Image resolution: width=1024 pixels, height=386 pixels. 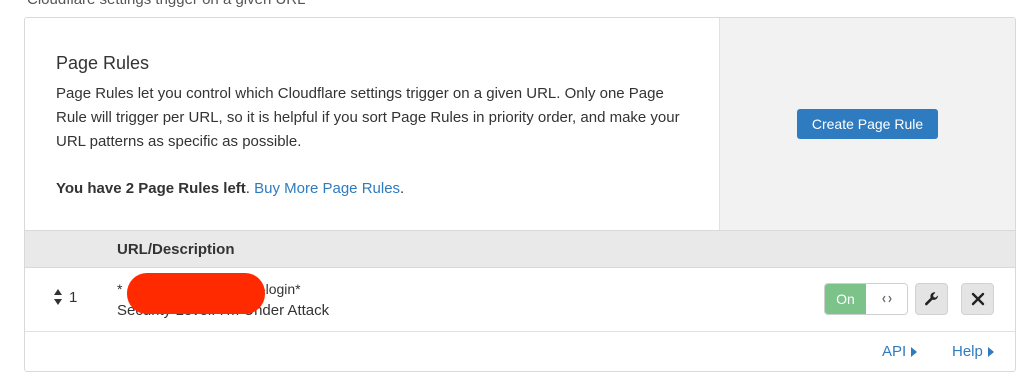 I want to click on table-footer: API Help, so click(x=520, y=351).